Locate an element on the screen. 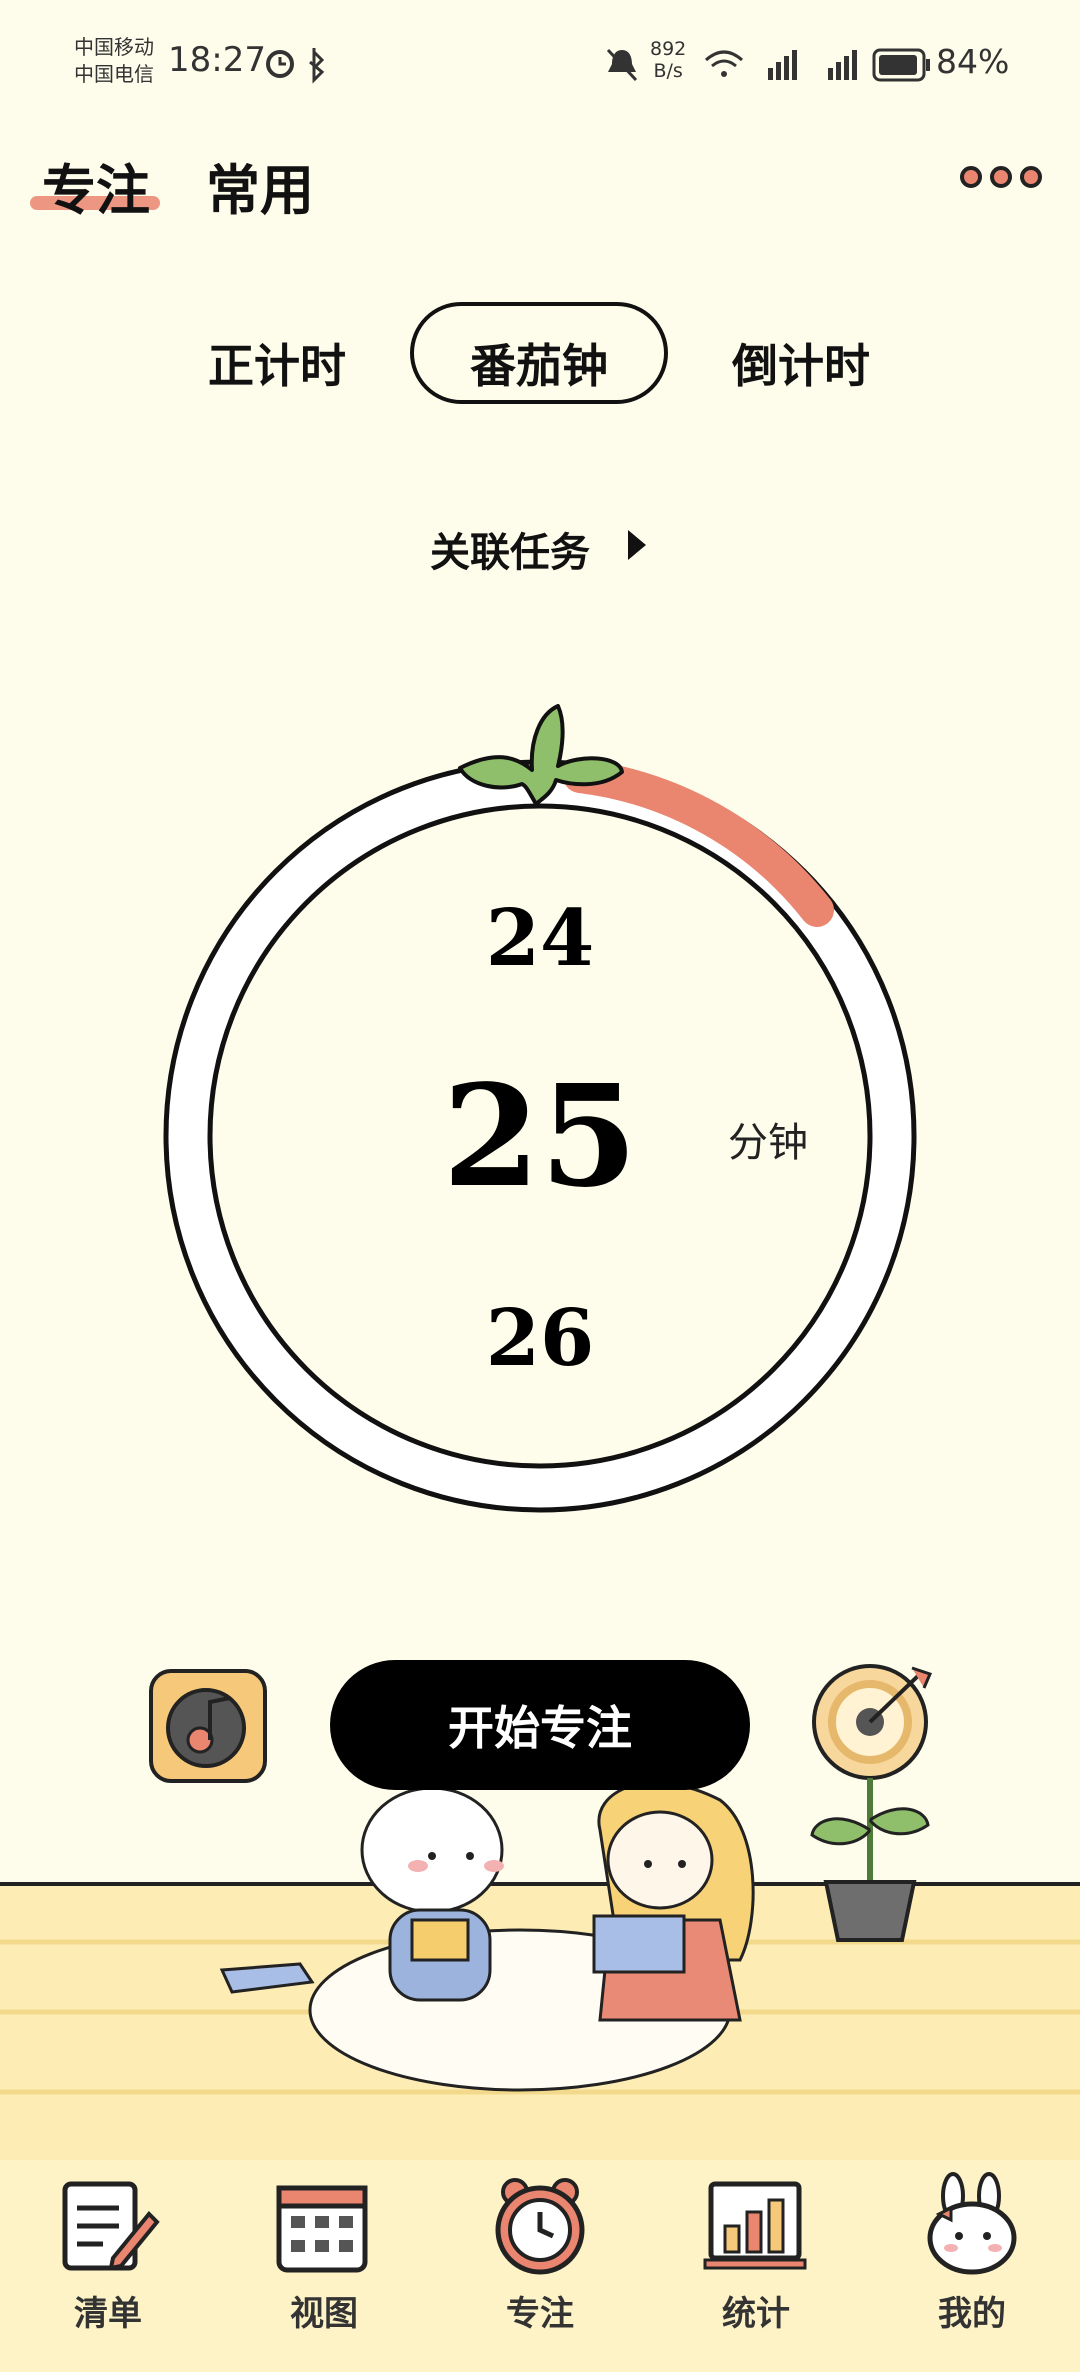 The width and height of the screenshot is (1080, 2372). nav-label-me: 我的 is located at coordinates (972, 2314).